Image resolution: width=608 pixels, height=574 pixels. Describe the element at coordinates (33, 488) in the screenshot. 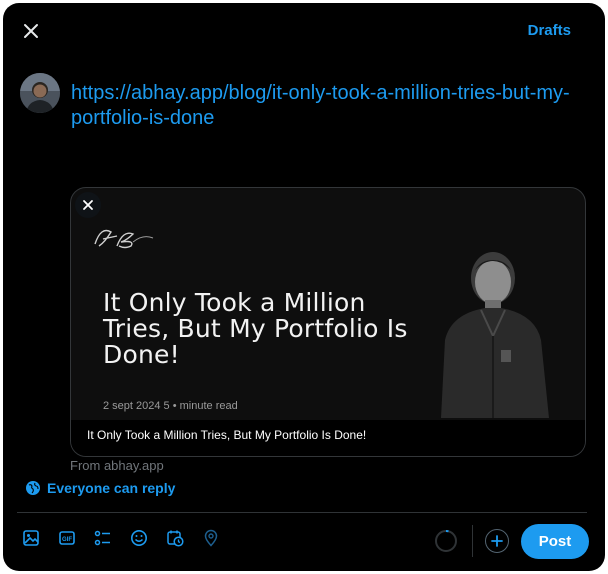

I see `globe-icon` at that location.